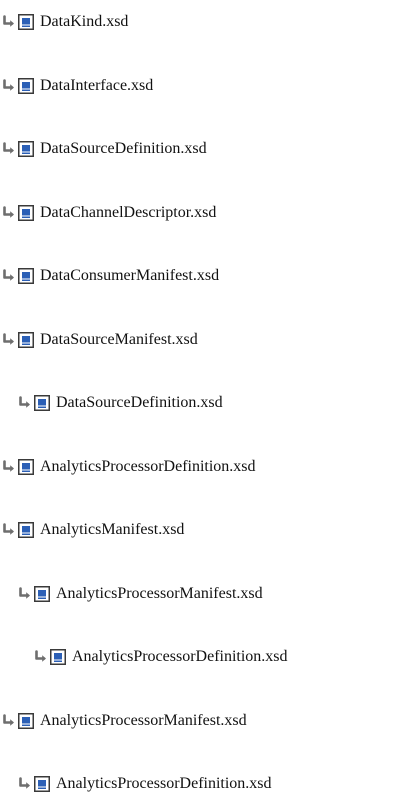 This screenshot has width=394, height=811. I want to click on tree-item-analyticsprocessordefinition-child: AnalyticsProcessorDefinition.xsd, so click(145, 784).